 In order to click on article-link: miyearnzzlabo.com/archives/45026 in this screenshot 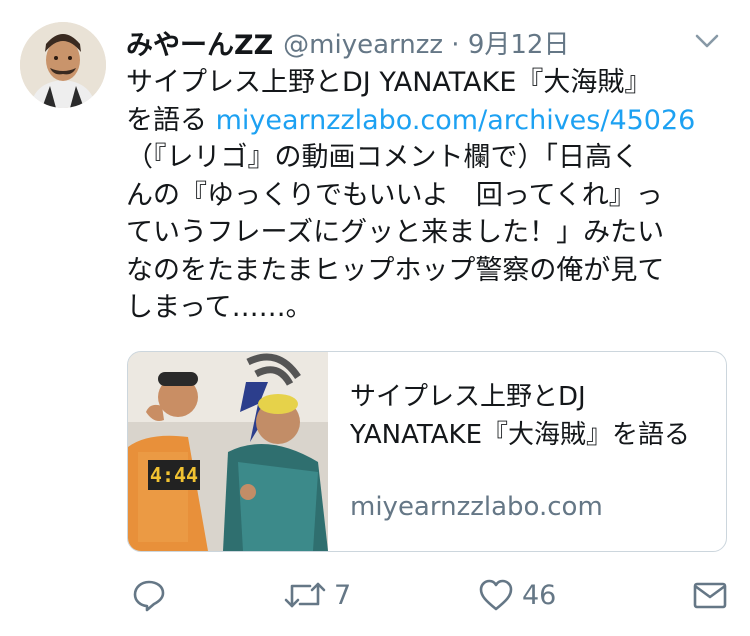, I will do `click(456, 120)`.